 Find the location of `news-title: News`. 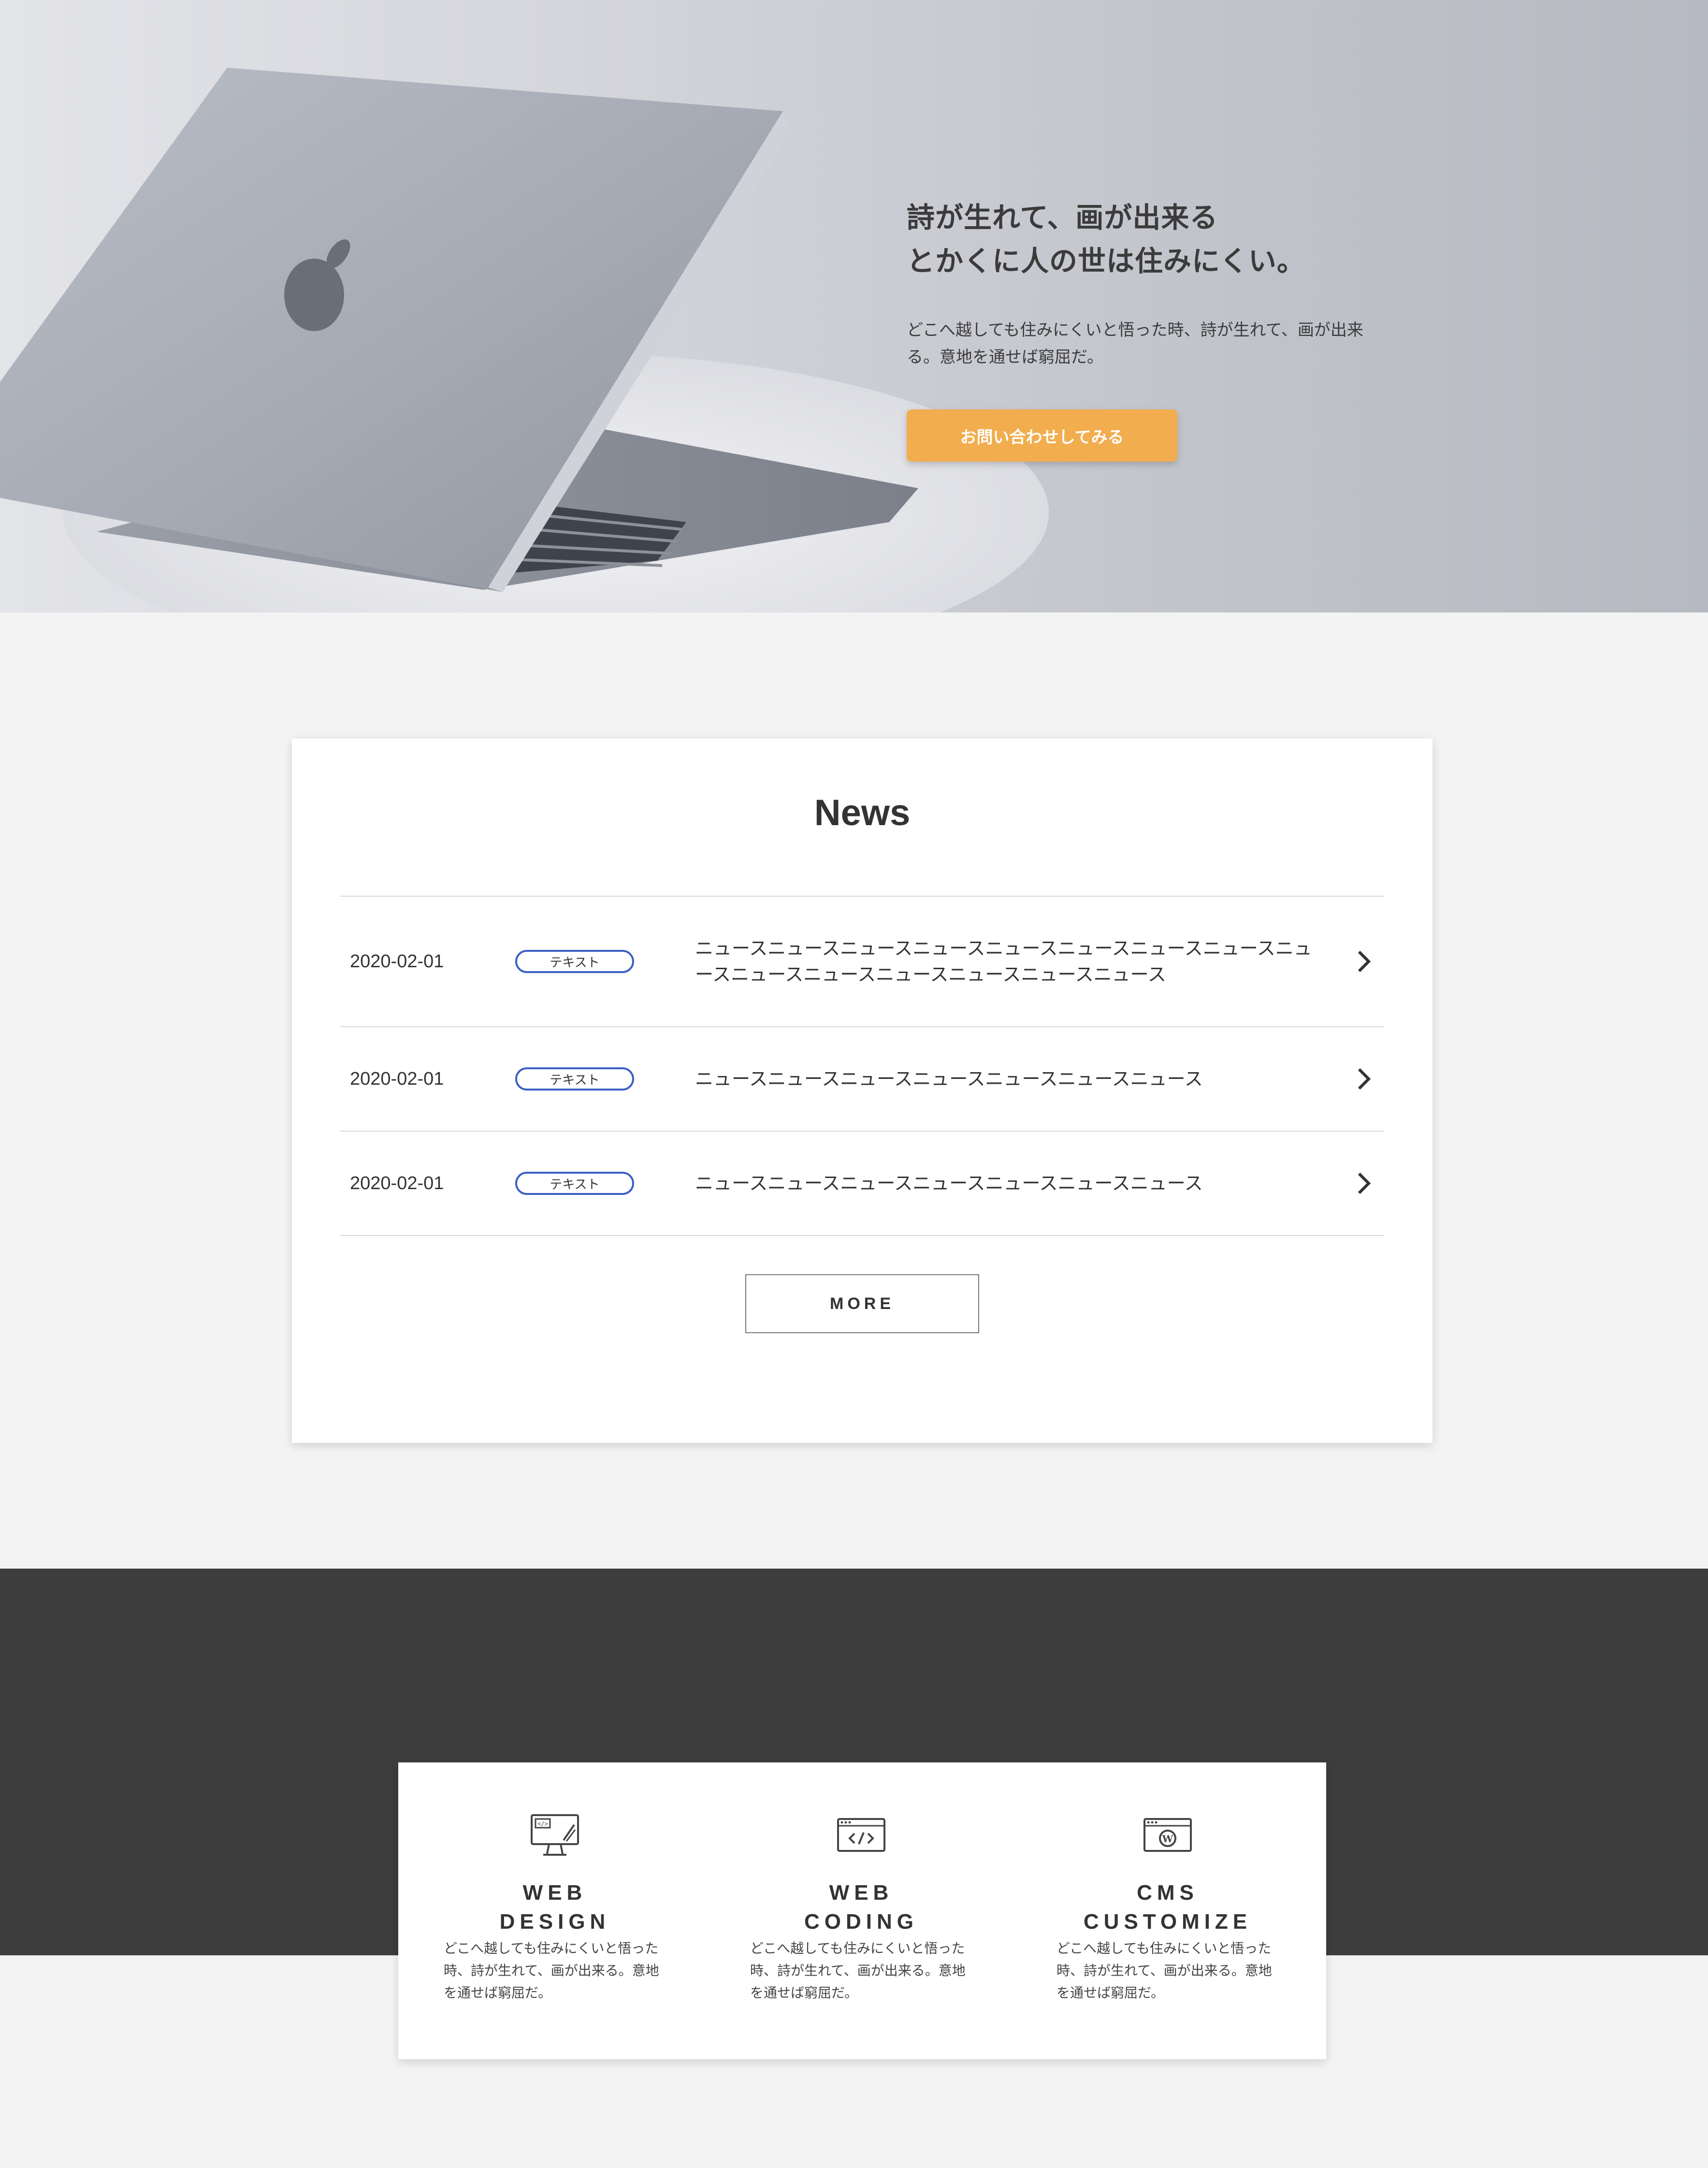

news-title: News is located at coordinates (862, 812).